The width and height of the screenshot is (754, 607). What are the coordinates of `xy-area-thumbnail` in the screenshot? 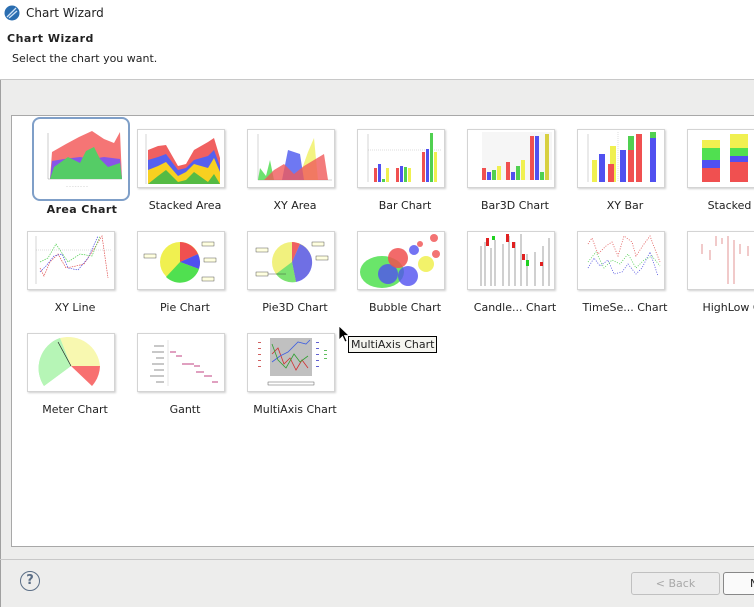 It's located at (291, 158).